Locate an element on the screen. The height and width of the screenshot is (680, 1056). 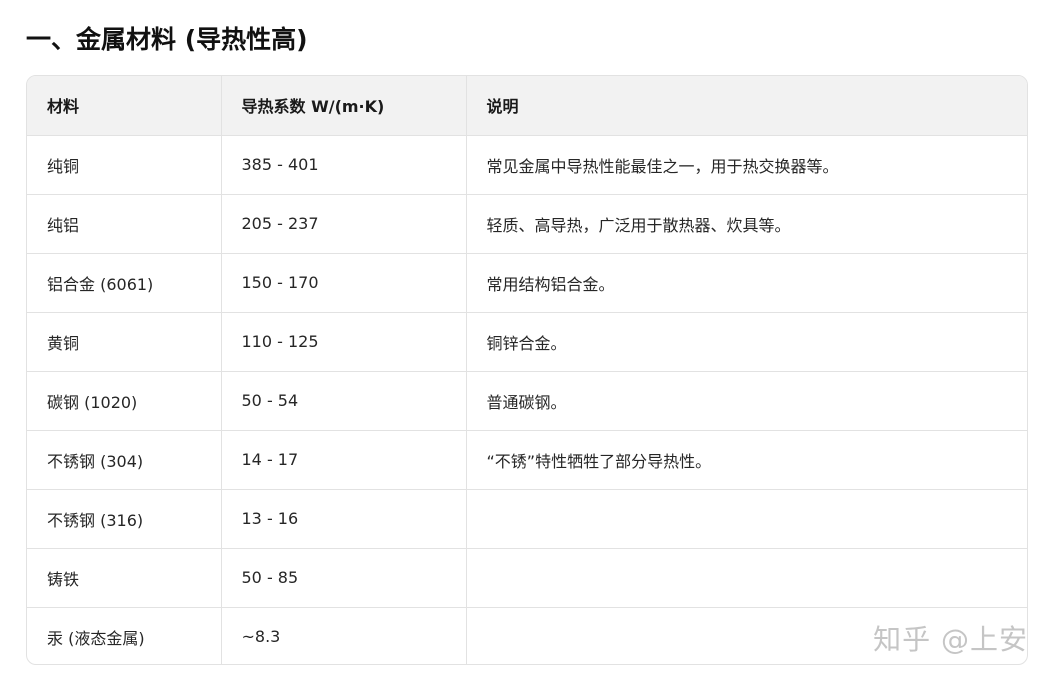
cell-conductivity: 13 - 16 is located at coordinates (344, 519).